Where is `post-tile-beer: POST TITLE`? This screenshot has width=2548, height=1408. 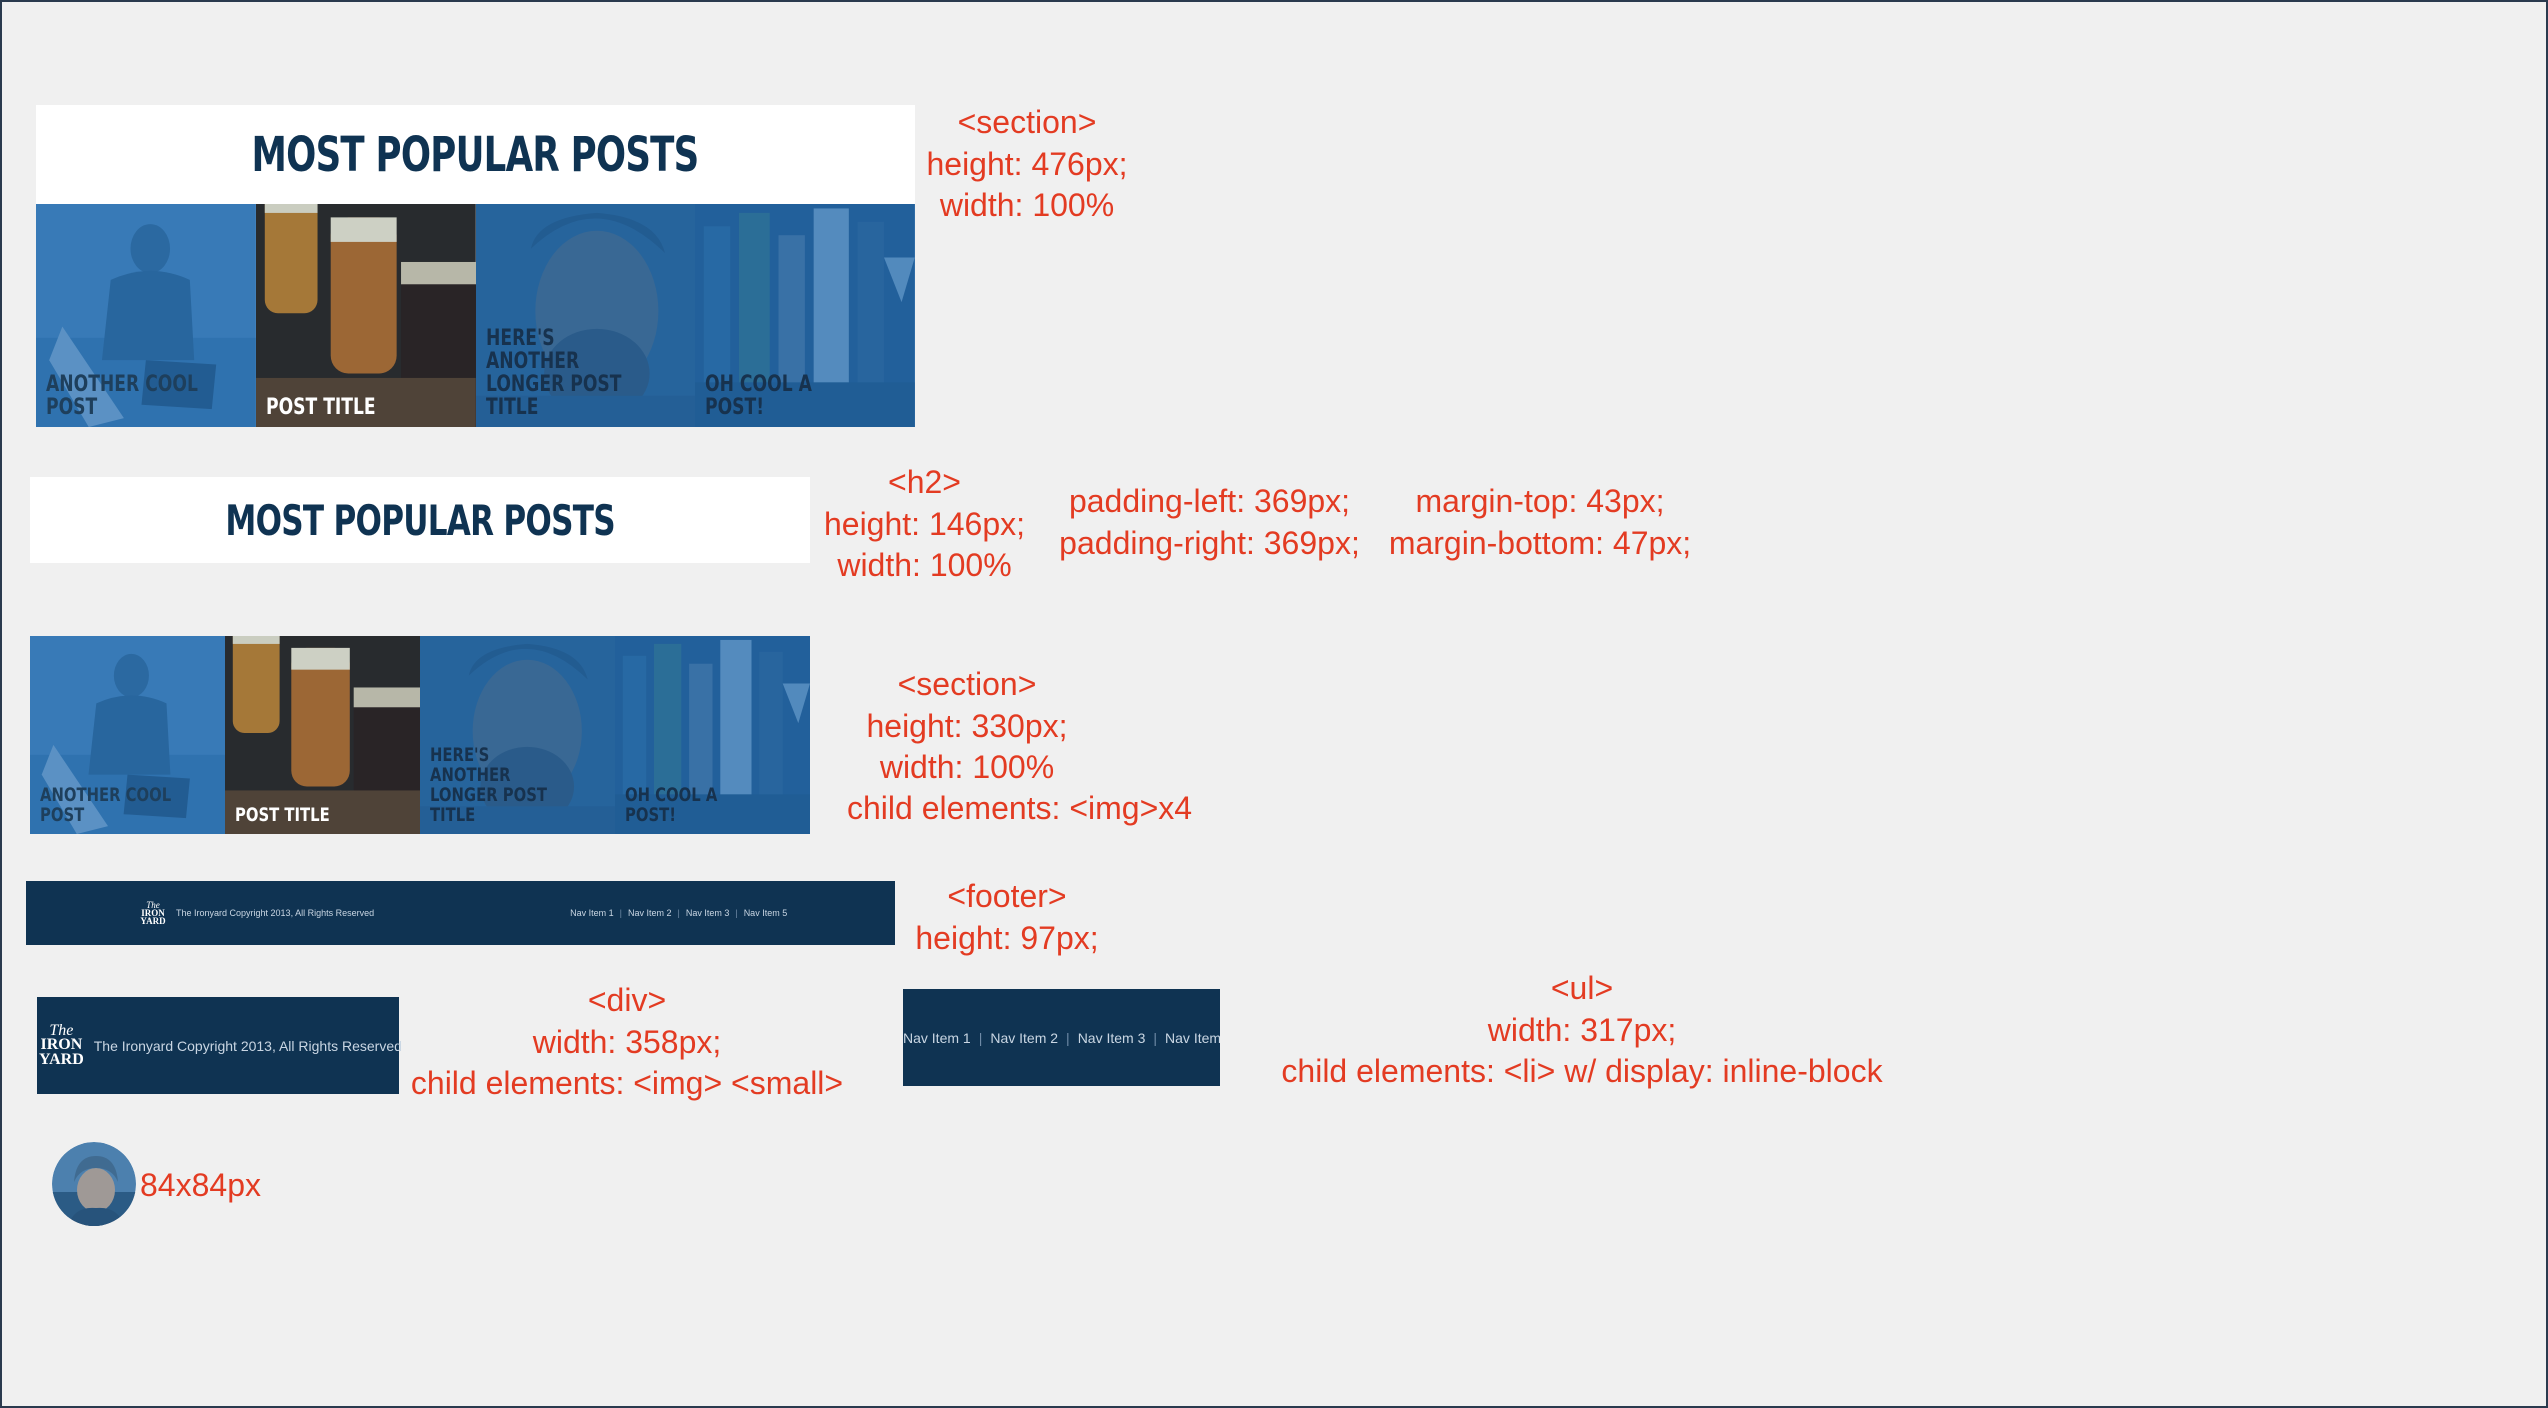 post-tile-beer: POST TITLE is located at coordinates (365, 315).